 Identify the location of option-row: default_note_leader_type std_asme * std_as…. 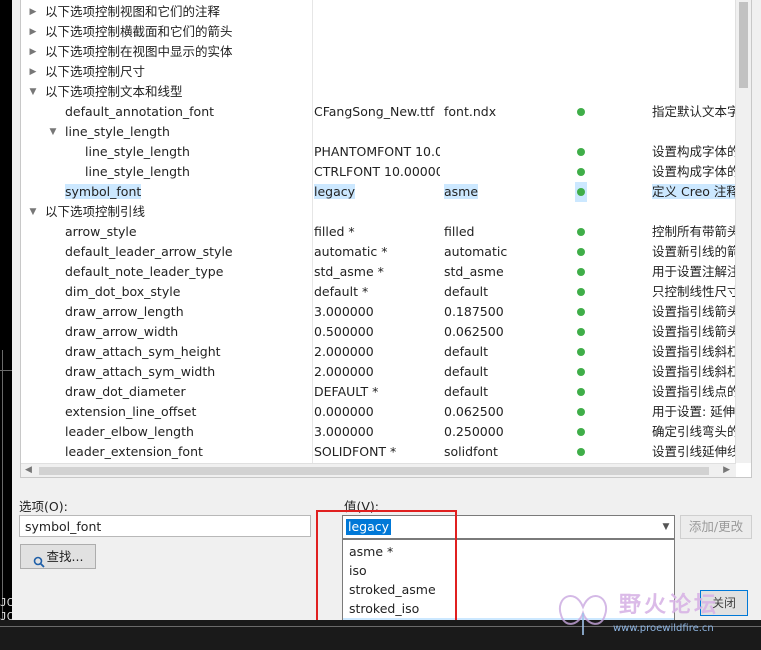
(378, 272).